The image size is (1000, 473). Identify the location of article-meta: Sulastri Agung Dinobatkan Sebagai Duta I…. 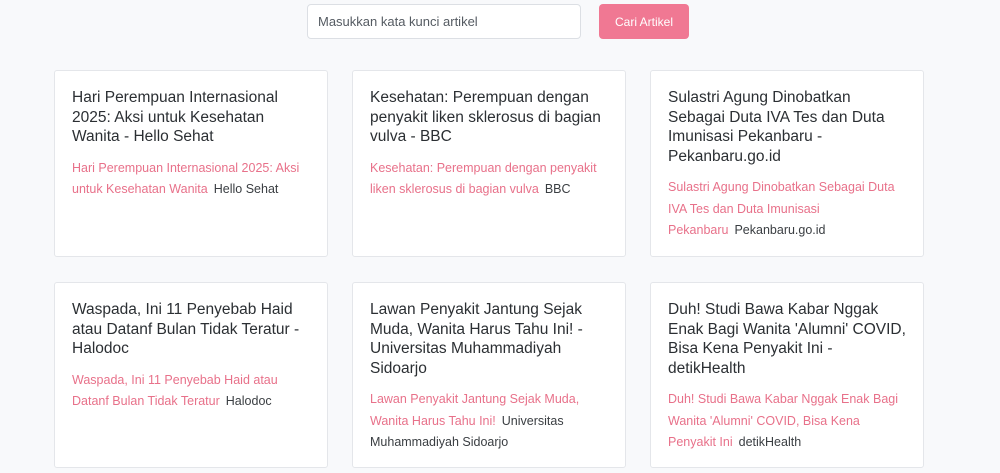
(787, 209).